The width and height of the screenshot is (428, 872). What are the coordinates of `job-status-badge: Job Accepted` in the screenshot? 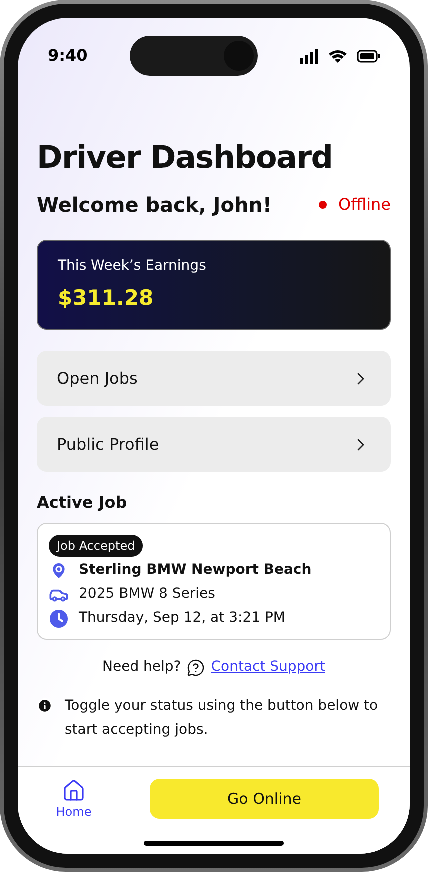 It's located at (96, 546).